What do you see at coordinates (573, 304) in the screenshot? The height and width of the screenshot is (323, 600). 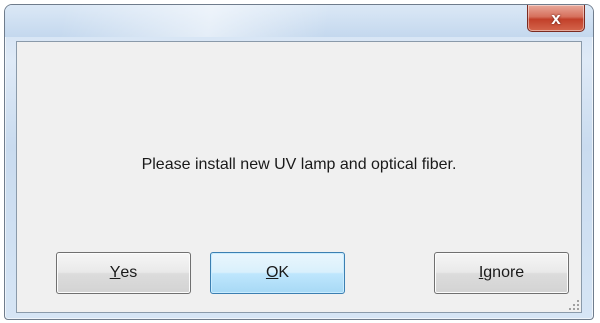 I see `resize-grip-icon` at bounding box center [573, 304].